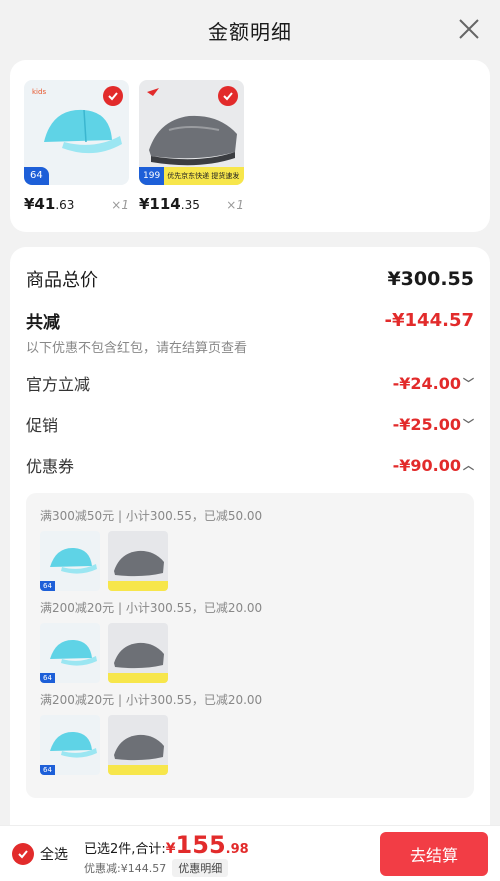 The width and height of the screenshot is (500, 881). What do you see at coordinates (125, 868) in the screenshot?
I see `discount-total: 优惠减:¥144.57` at bounding box center [125, 868].